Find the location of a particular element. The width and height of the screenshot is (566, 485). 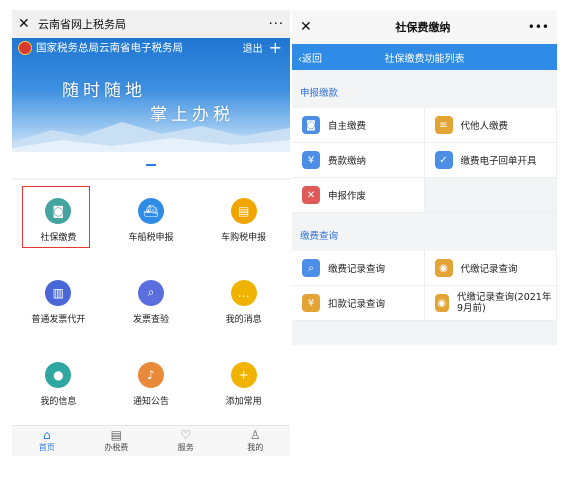

nav-bar: ‹返回 社保缴费功能列表 is located at coordinates (424, 57).